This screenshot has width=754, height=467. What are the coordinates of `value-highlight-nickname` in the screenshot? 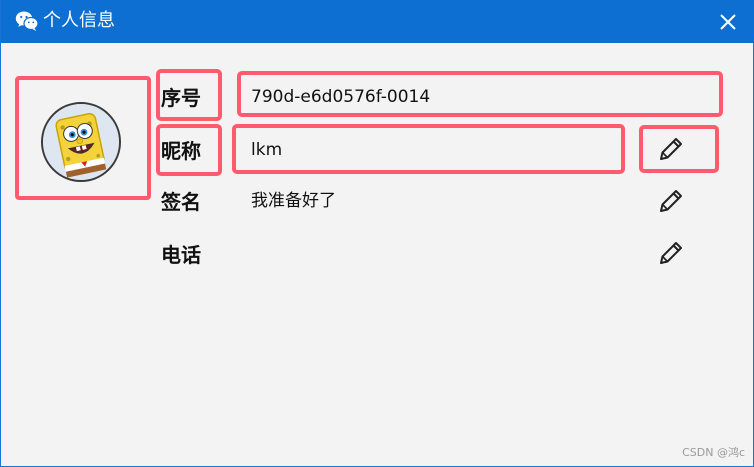 It's located at (428, 149).